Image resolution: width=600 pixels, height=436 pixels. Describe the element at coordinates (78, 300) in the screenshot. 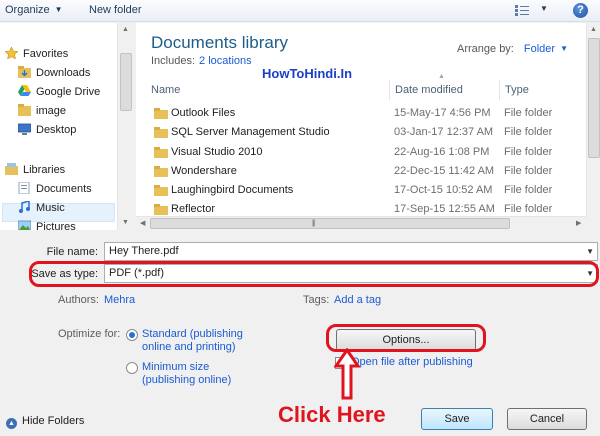

I see `authors-label: Authors:` at that location.